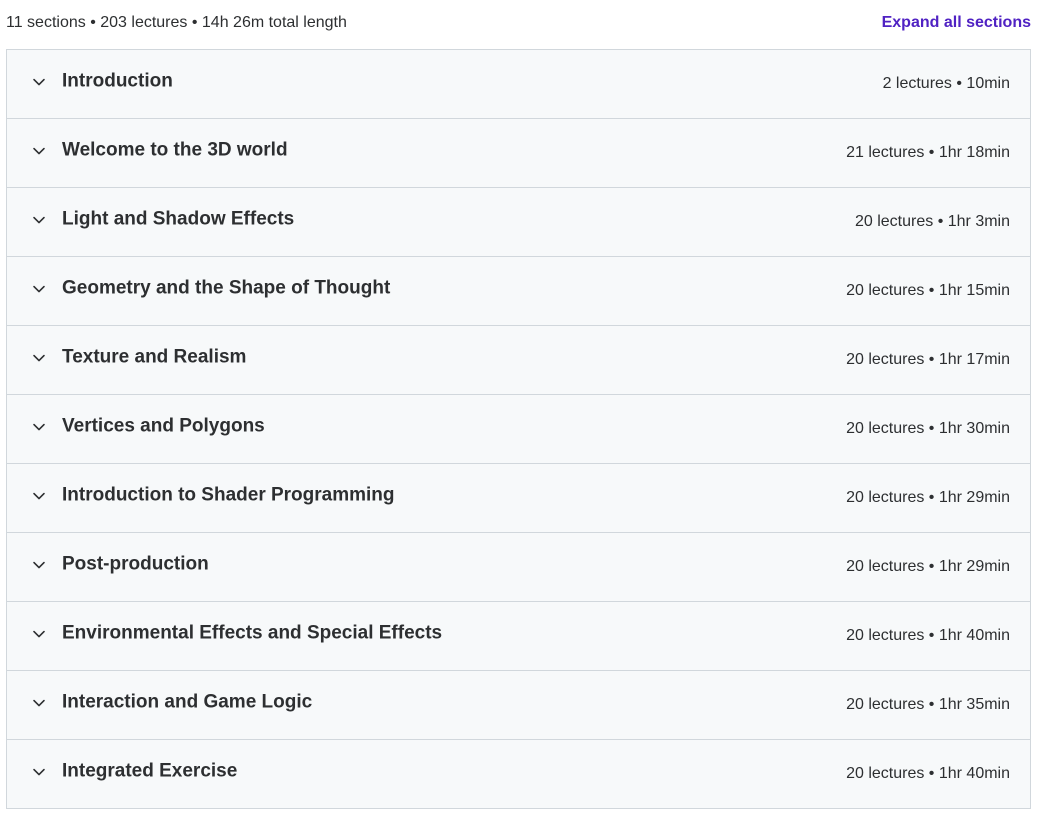  What do you see at coordinates (928, 704) in the screenshot?
I see `section-meta: 20 lectures • 1hr 35min` at bounding box center [928, 704].